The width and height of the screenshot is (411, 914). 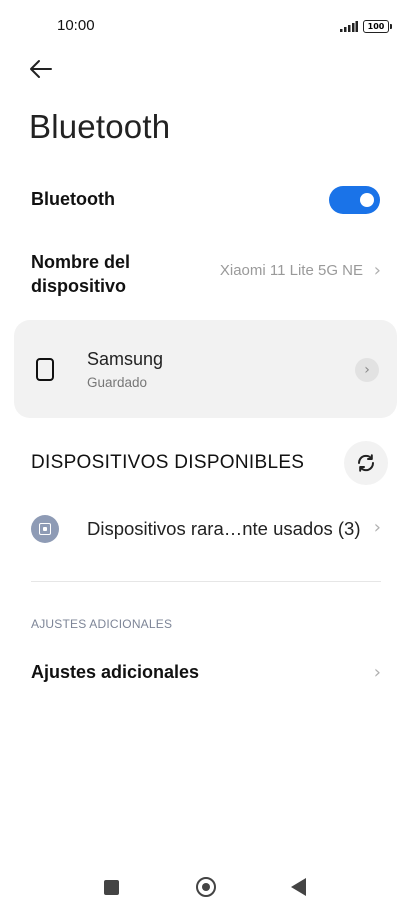 What do you see at coordinates (106, 274) in the screenshot?
I see `device-name-label: Nombre del dispositivo` at bounding box center [106, 274].